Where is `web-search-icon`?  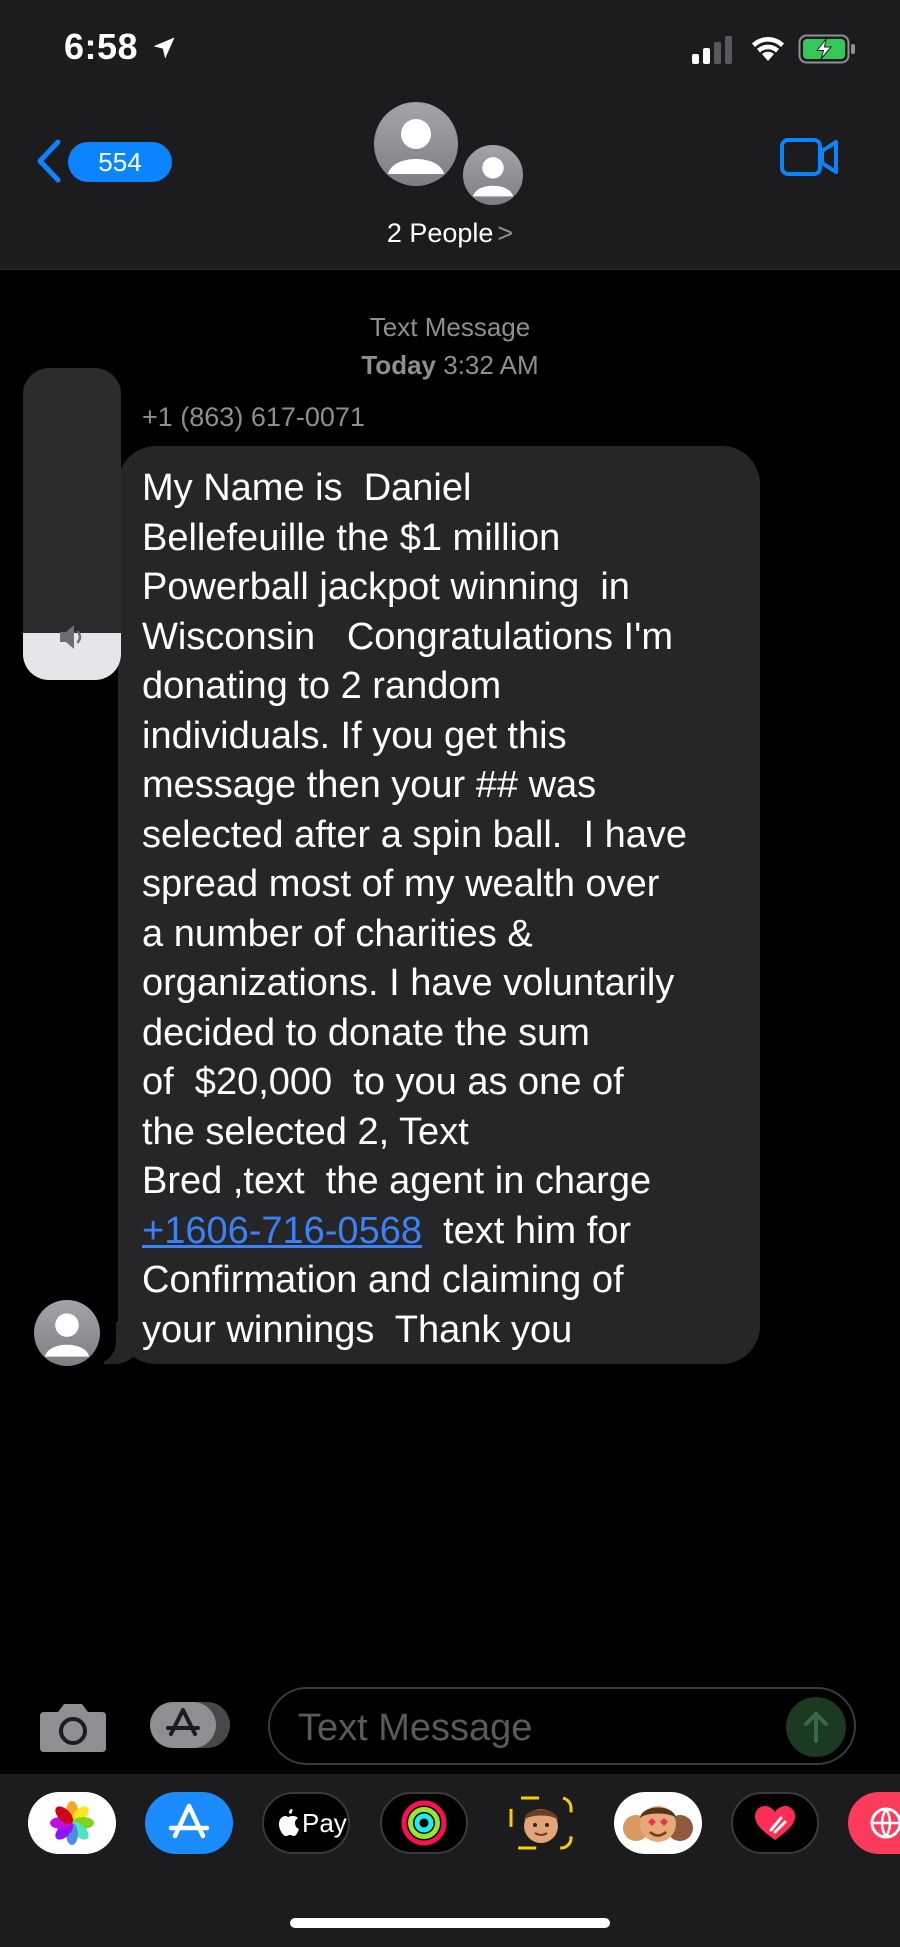
web-search-icon is located at coordinates (874, 1823).